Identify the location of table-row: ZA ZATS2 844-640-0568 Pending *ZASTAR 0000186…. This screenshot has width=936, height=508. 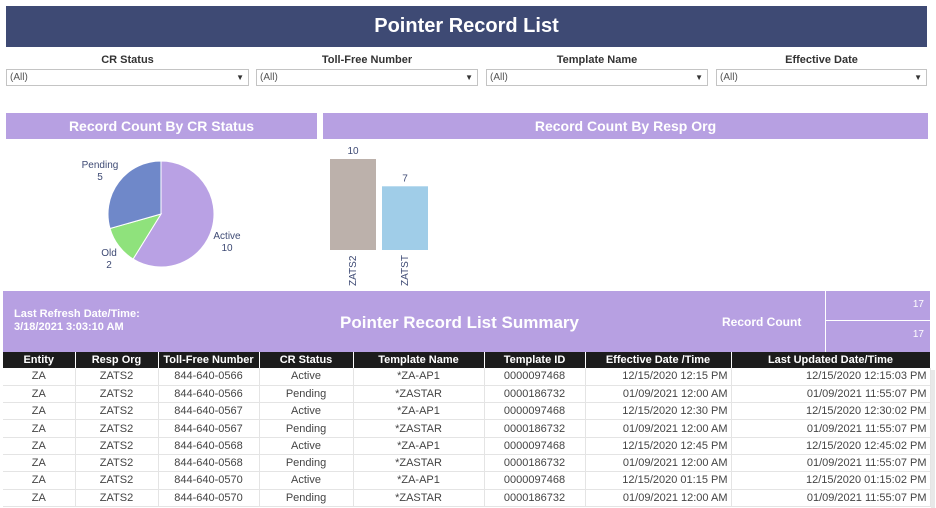
(467, 463).